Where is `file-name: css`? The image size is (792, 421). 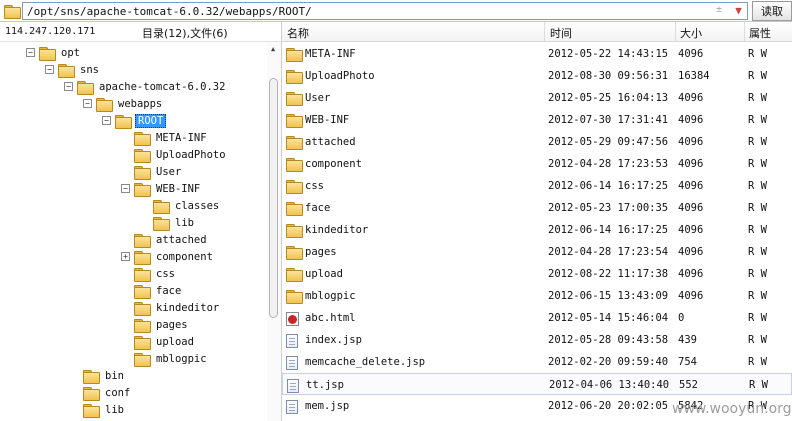
file-name: css is located at coordinates (314, 186).